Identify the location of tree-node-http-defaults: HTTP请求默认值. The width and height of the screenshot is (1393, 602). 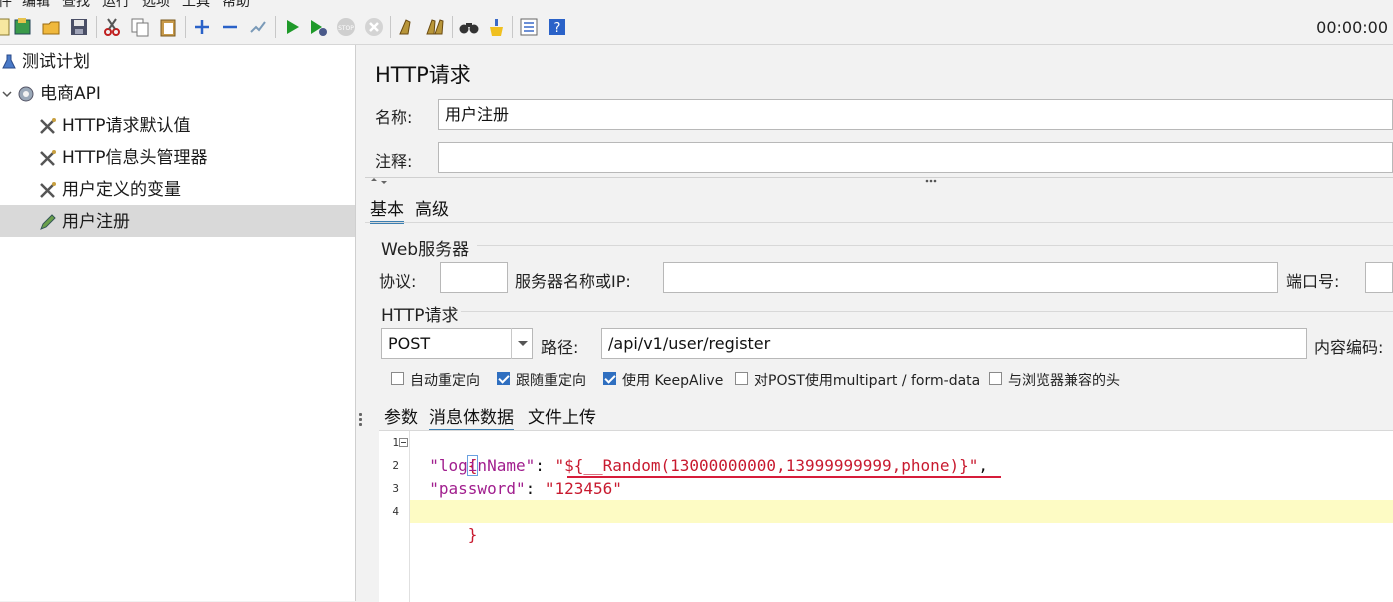
(114, 126).